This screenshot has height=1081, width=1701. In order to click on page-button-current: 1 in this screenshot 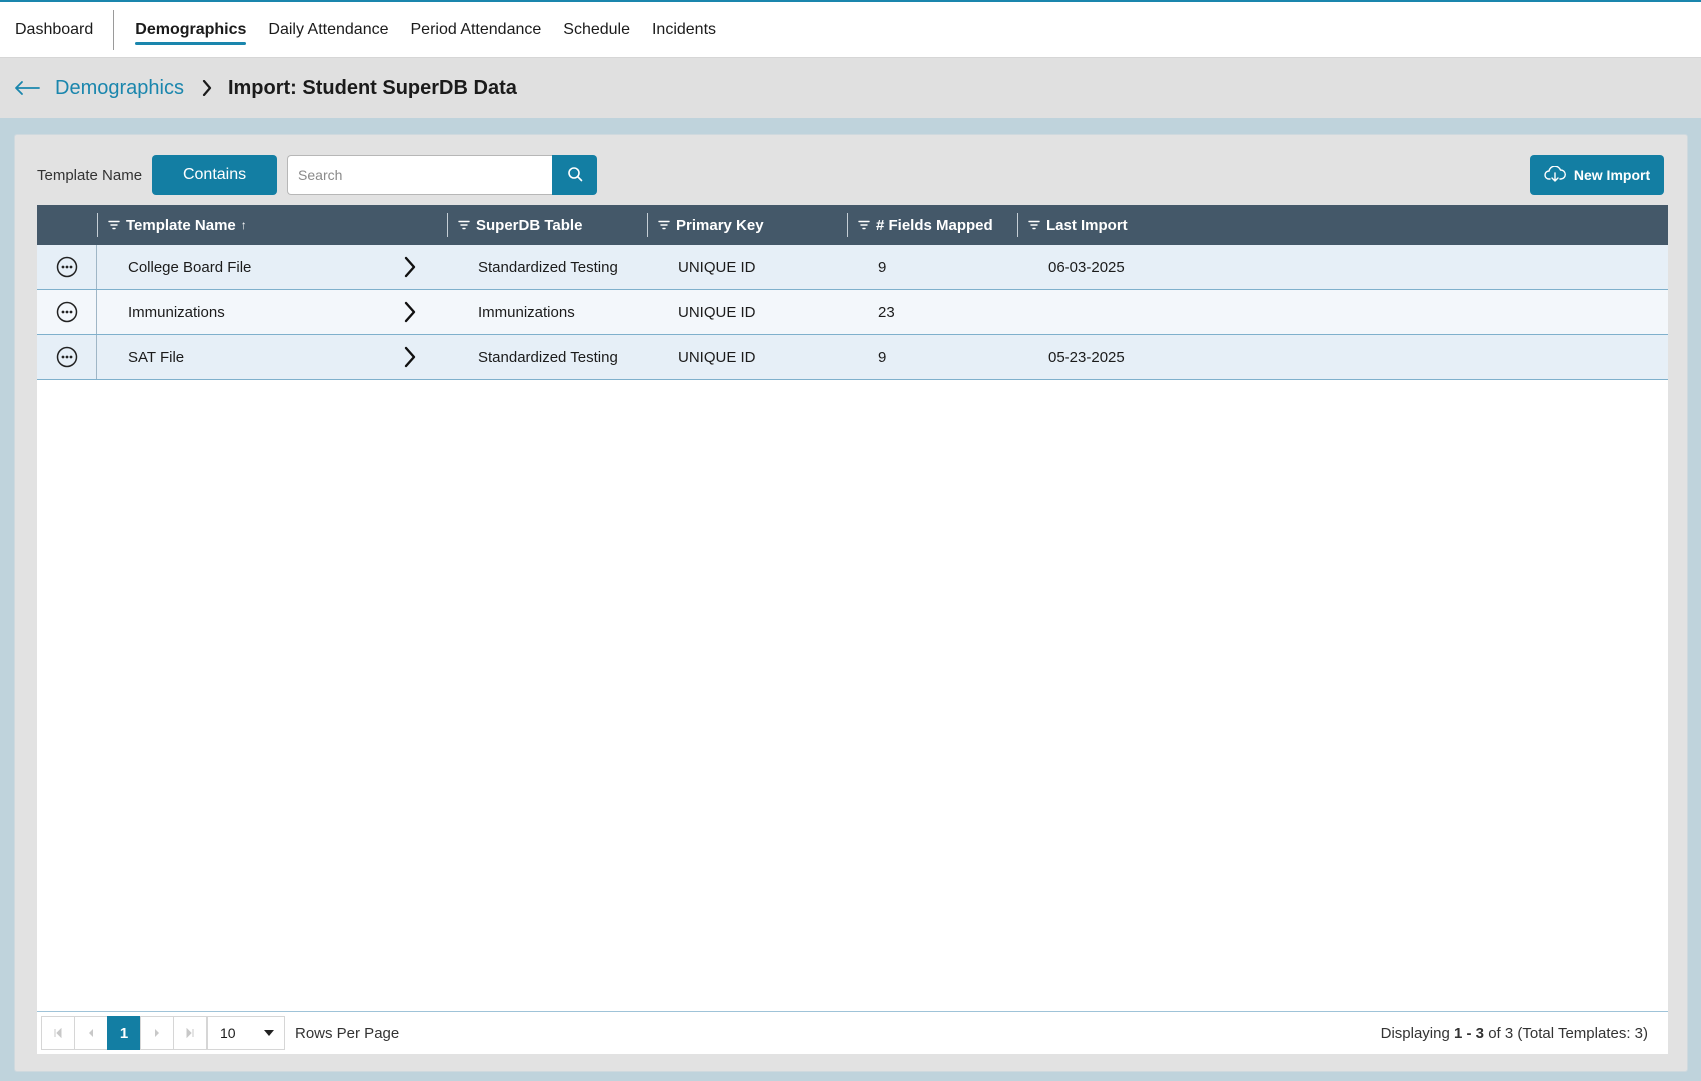, I will do `click(124, 1033)`.